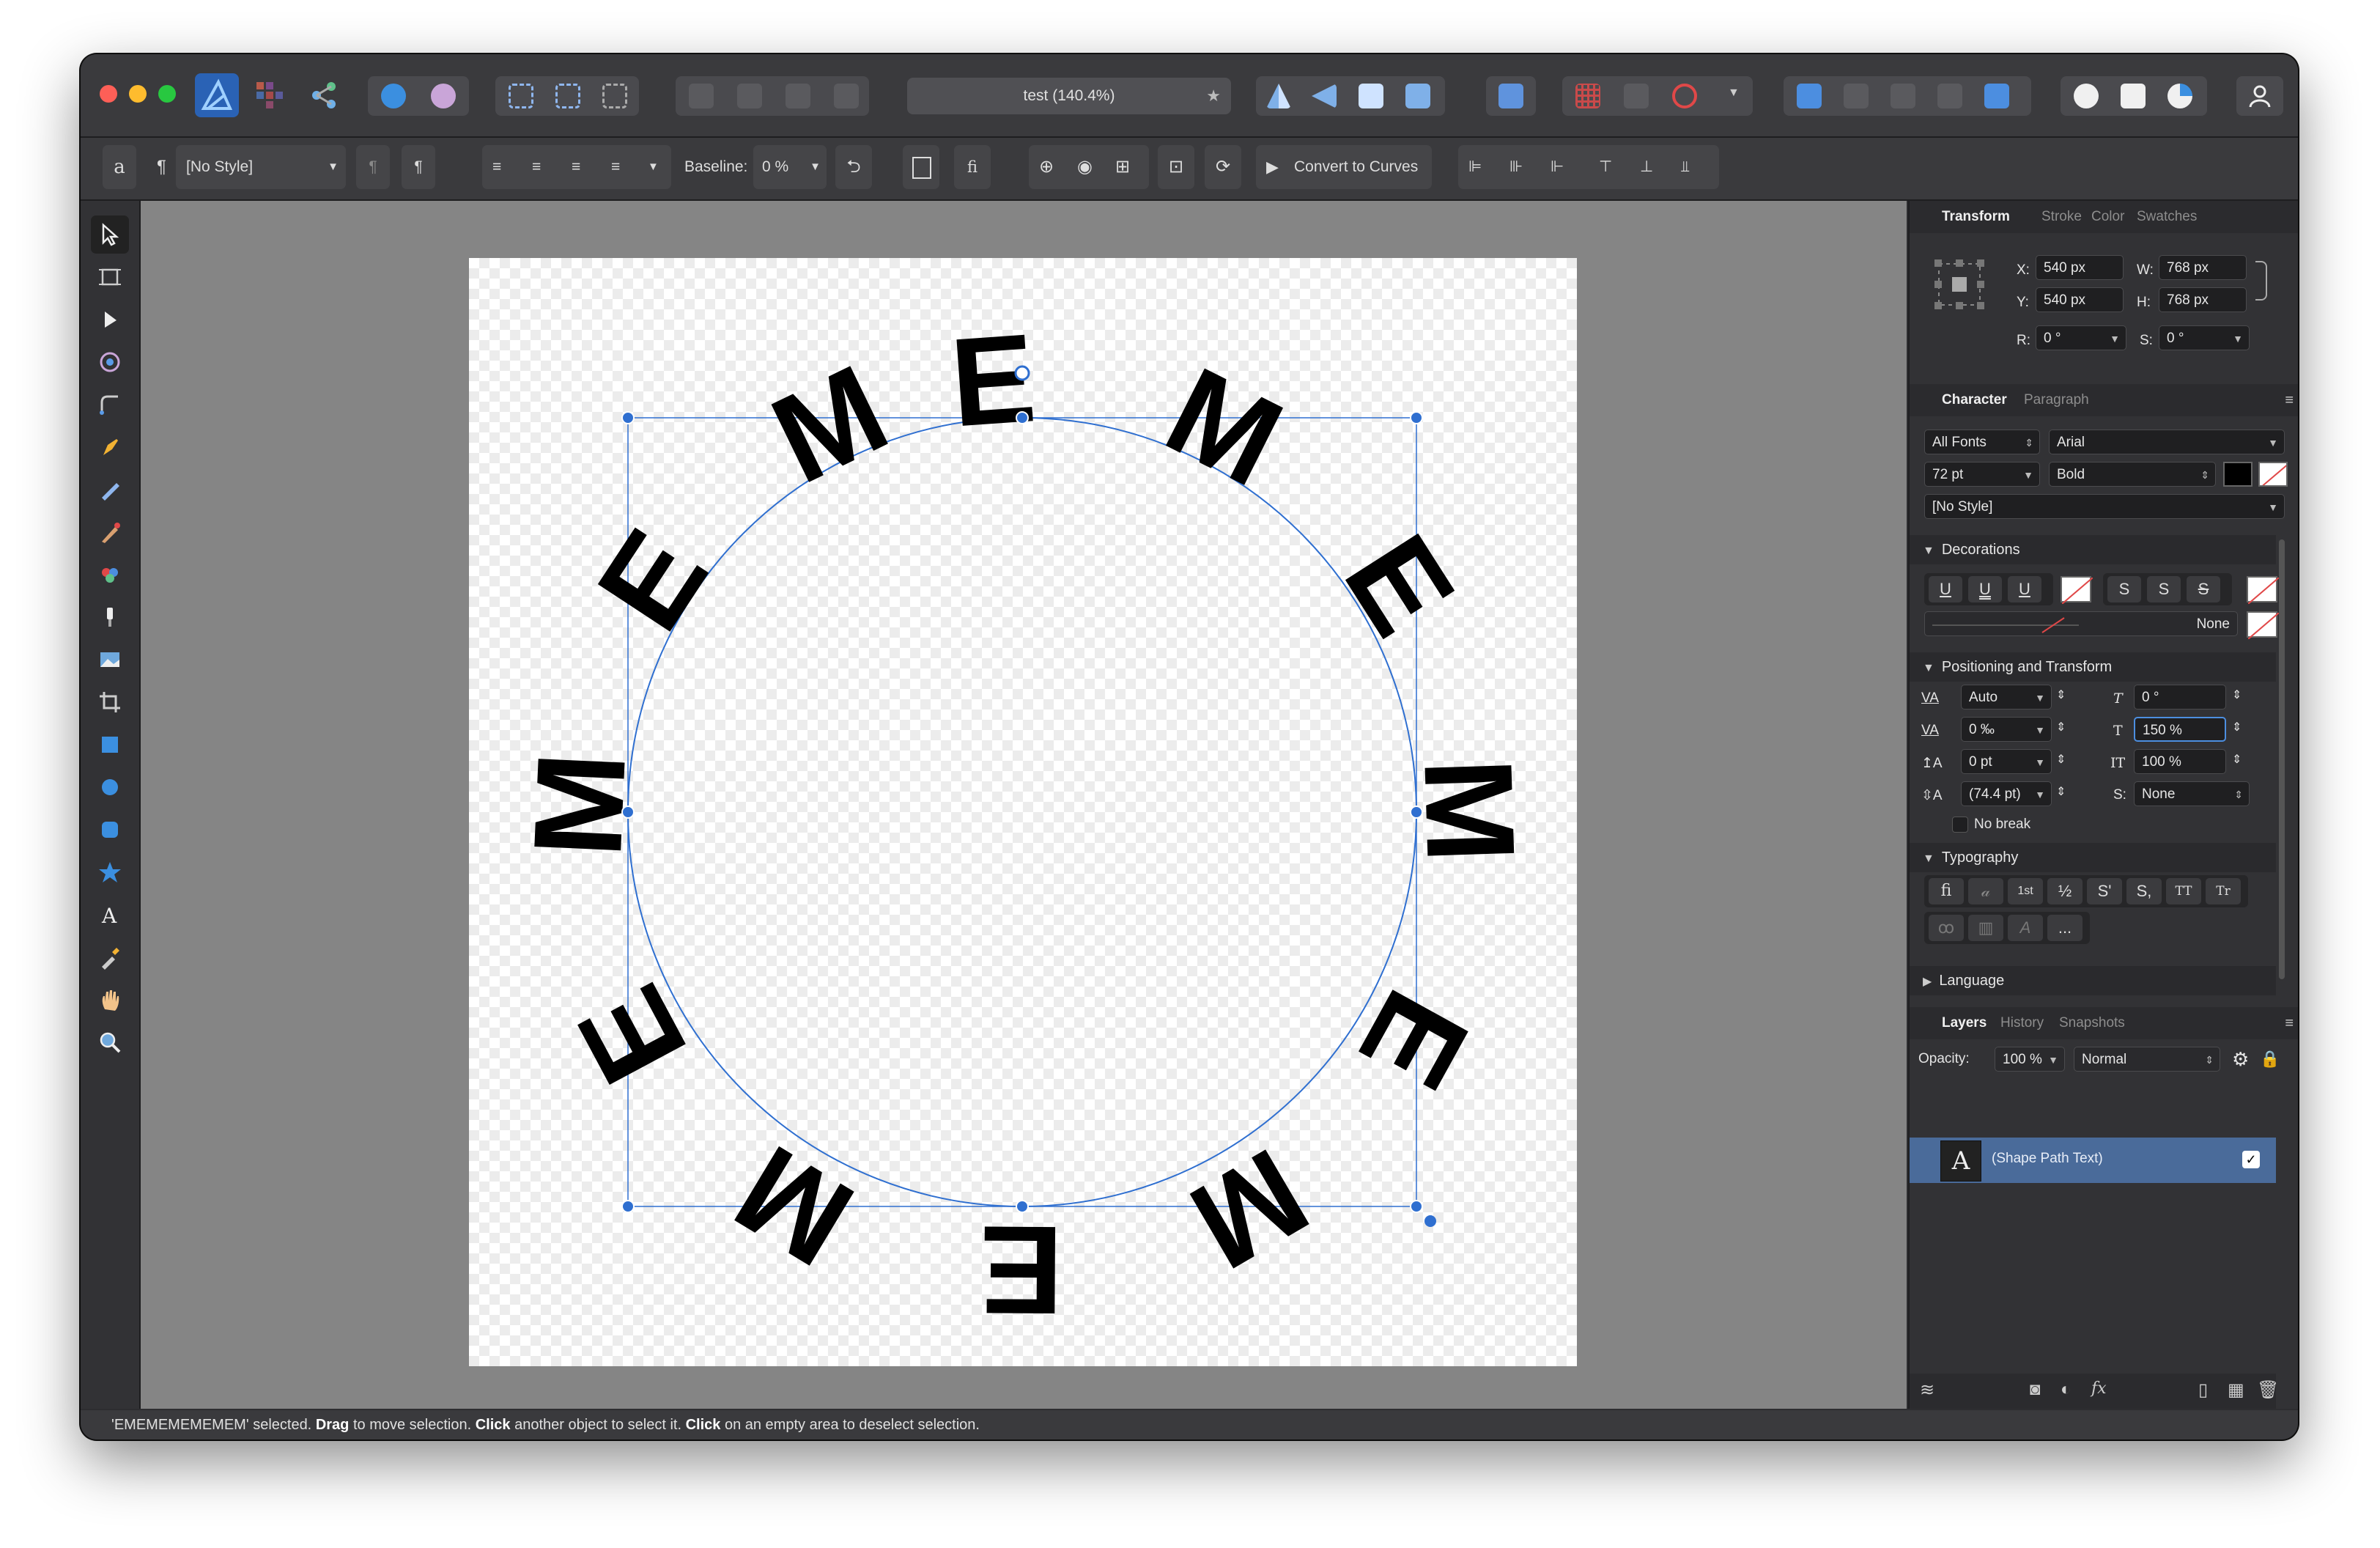 The image size is (2380, 1548). I want to click on xor-icon, so click(1949, 96).